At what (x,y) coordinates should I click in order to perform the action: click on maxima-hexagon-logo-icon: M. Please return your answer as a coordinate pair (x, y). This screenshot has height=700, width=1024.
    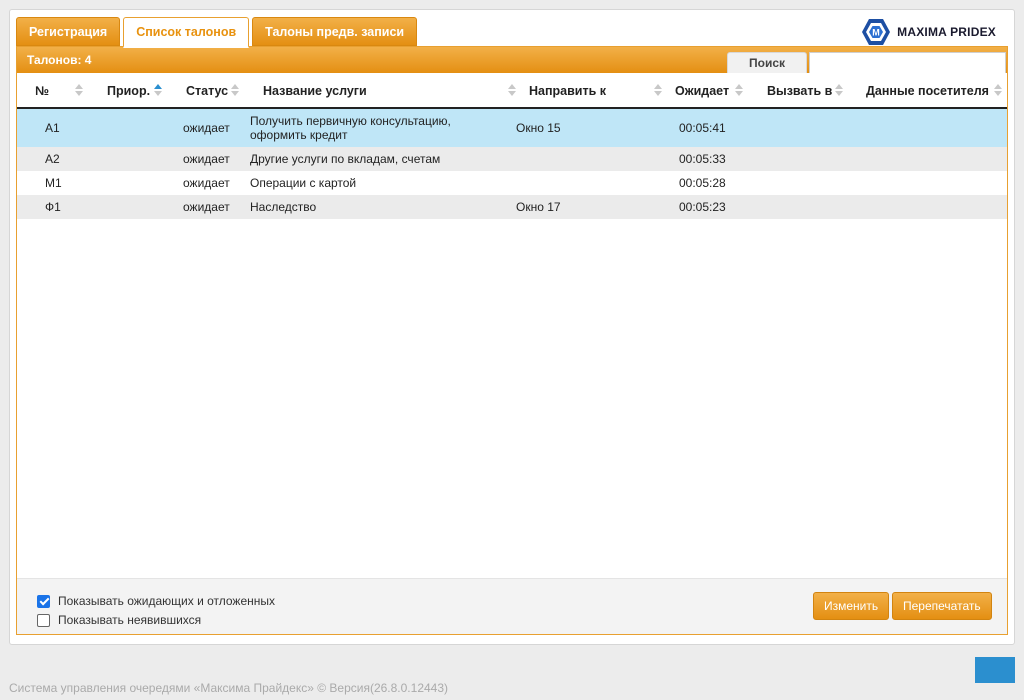
    Looking at the image, I should click on (876, 32).